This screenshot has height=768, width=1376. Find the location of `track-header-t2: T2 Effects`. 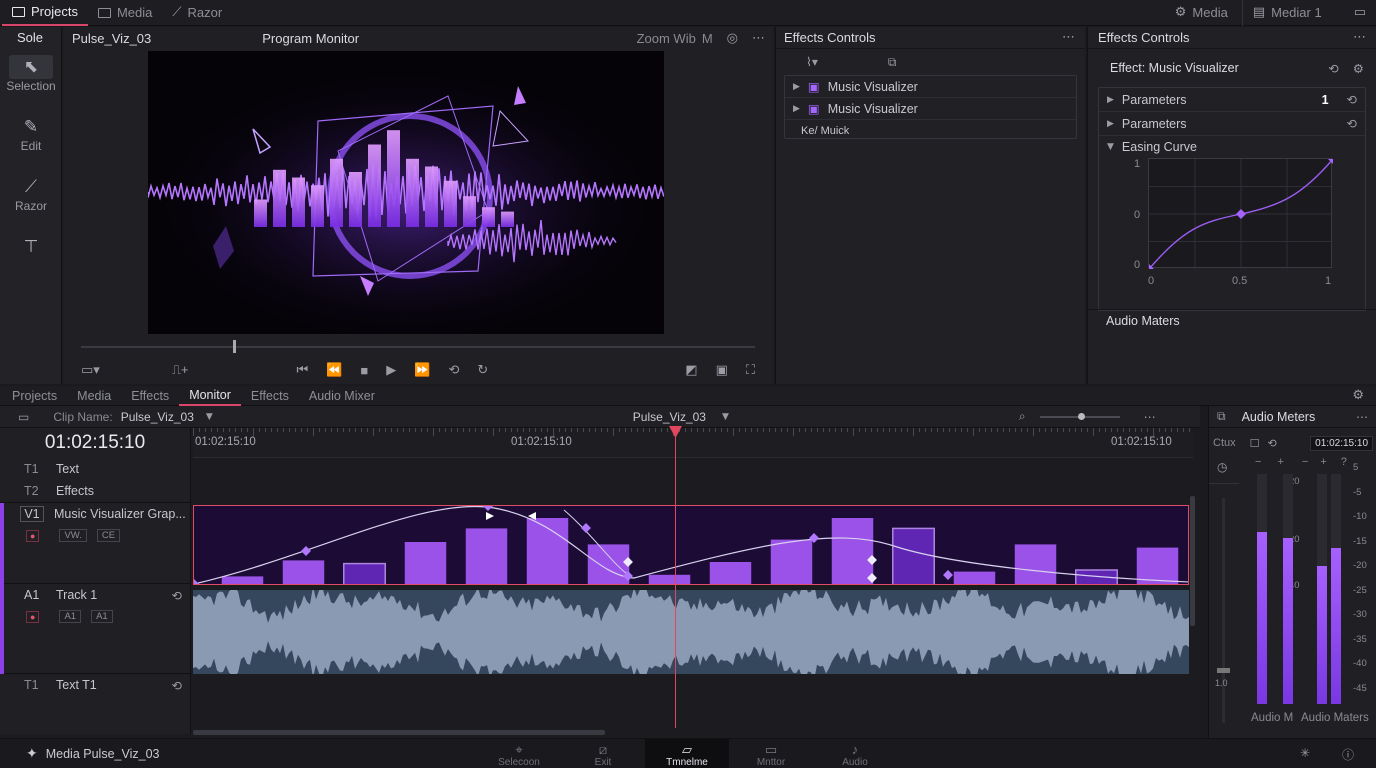

track-header-t2: T2 Effects is located at coordinates (95, 491).